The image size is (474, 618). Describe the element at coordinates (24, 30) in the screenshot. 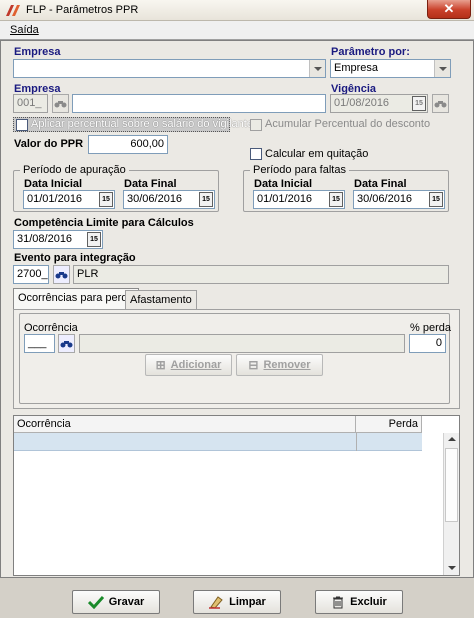

I see `menu-saida: Saída` at that location.